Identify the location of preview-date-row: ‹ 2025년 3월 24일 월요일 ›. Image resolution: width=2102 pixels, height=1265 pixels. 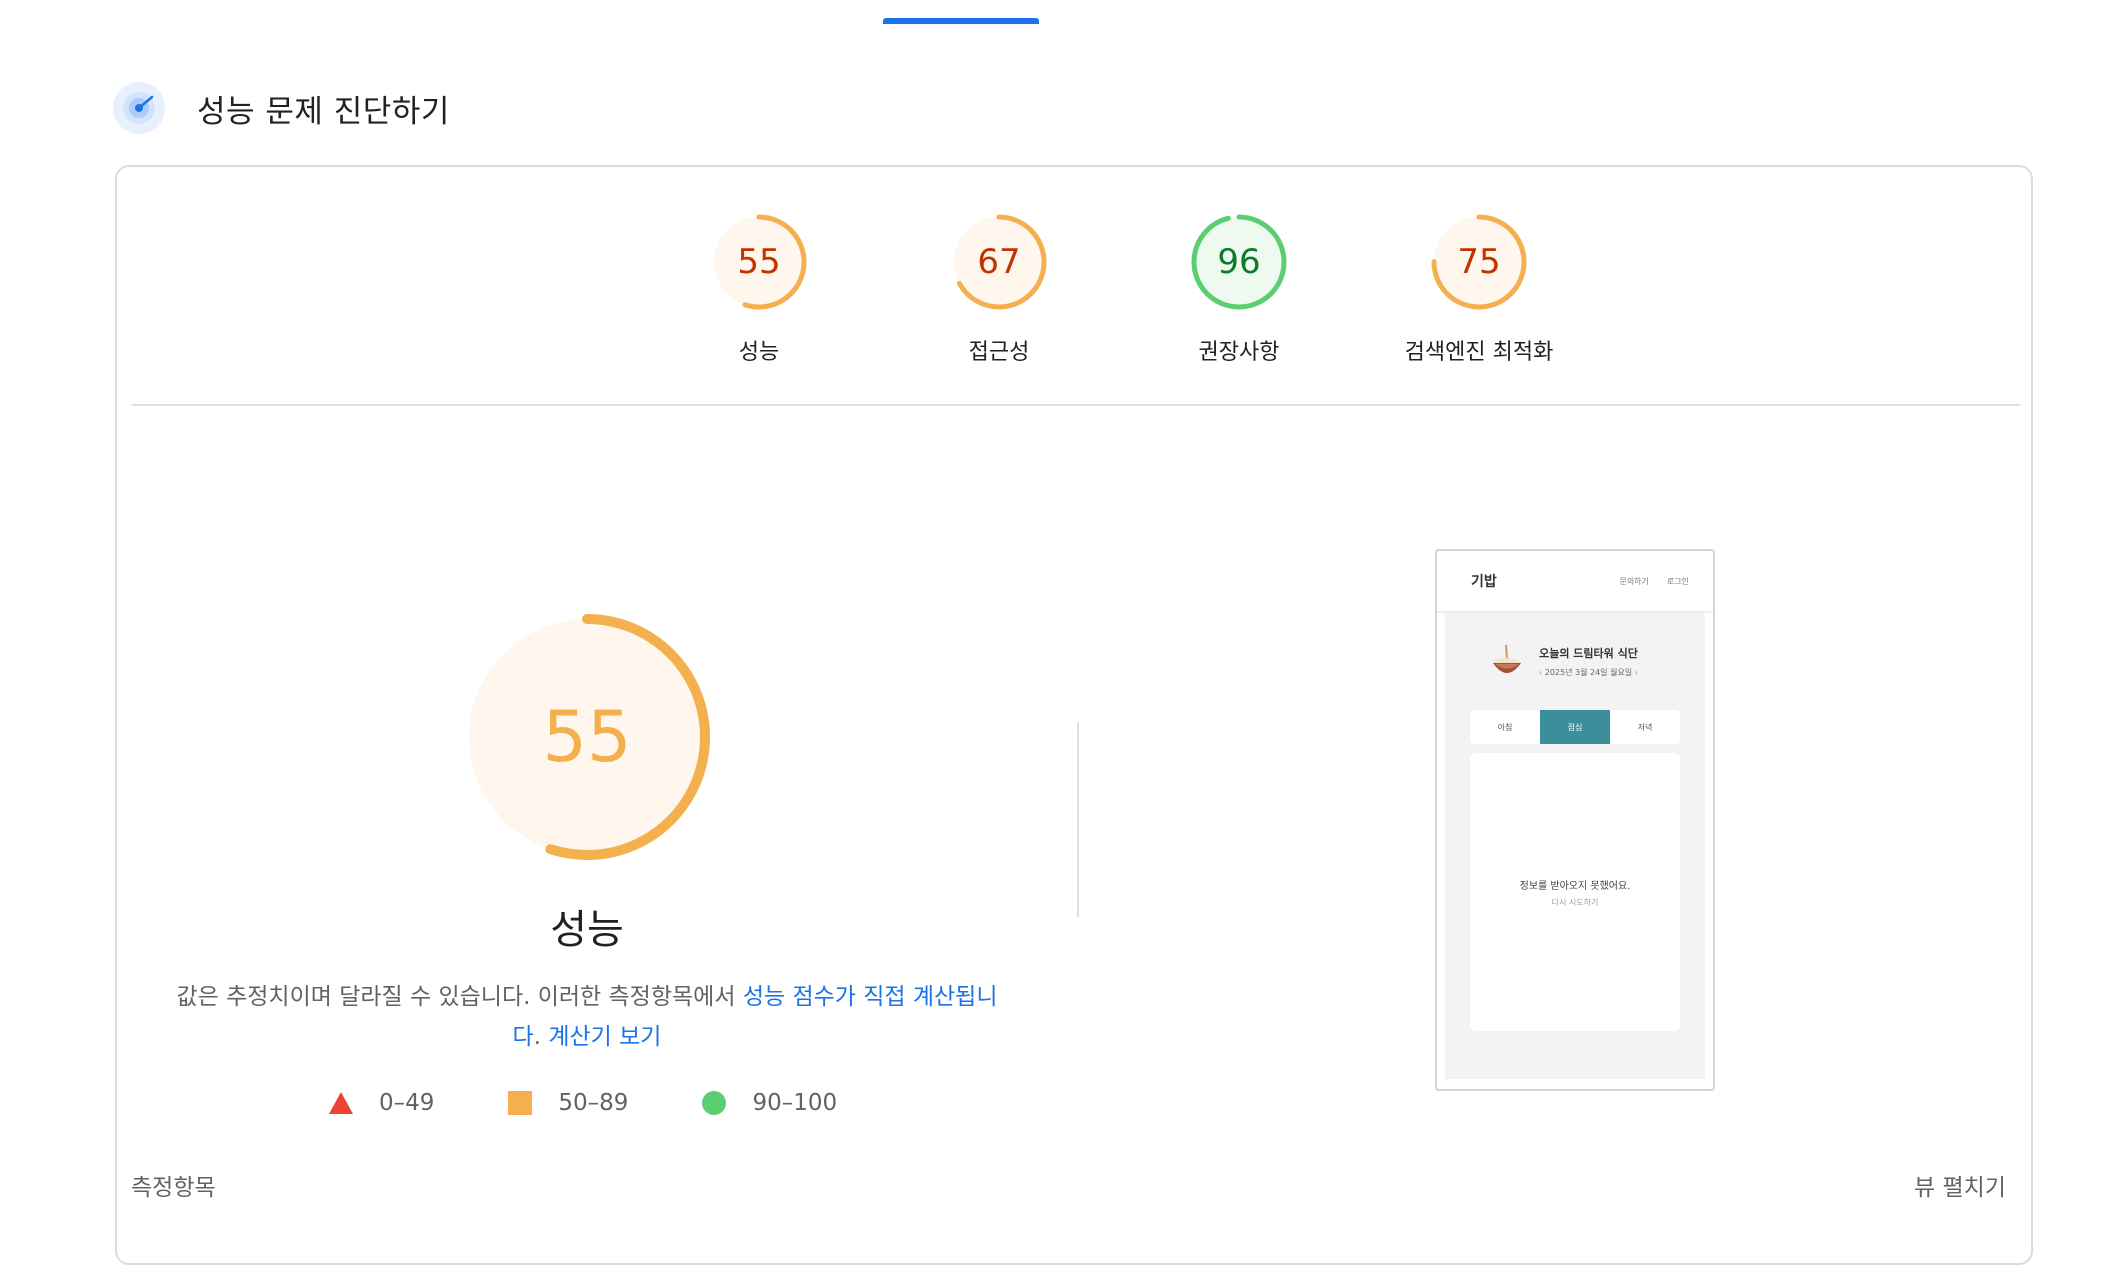
(1588, 672).